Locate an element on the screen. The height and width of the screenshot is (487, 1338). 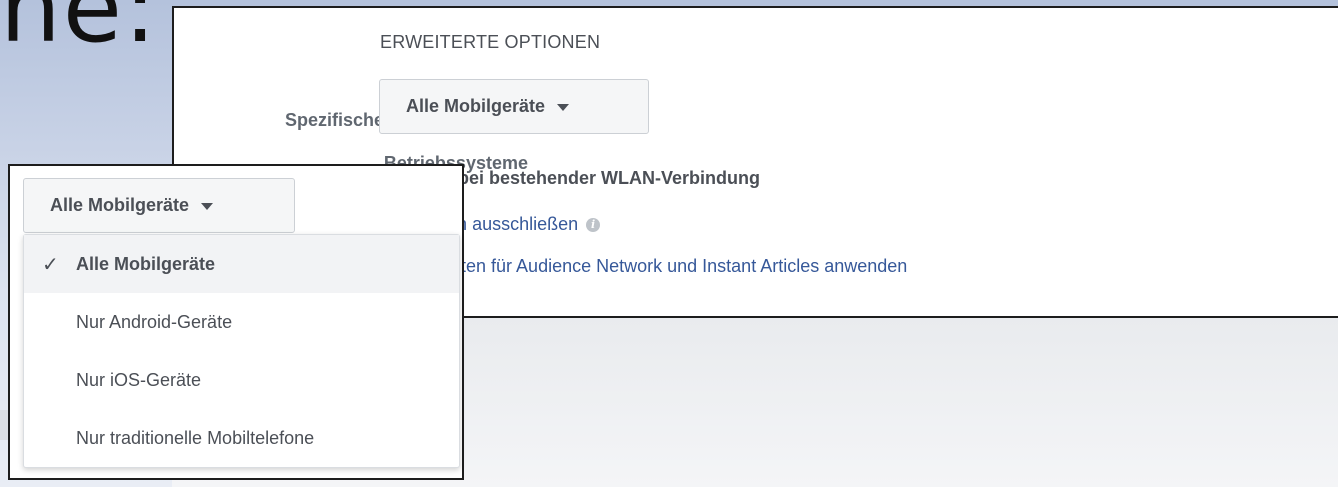
devices-dropdown: Alle Mobilgeräte is located at coordinates (514, 106).